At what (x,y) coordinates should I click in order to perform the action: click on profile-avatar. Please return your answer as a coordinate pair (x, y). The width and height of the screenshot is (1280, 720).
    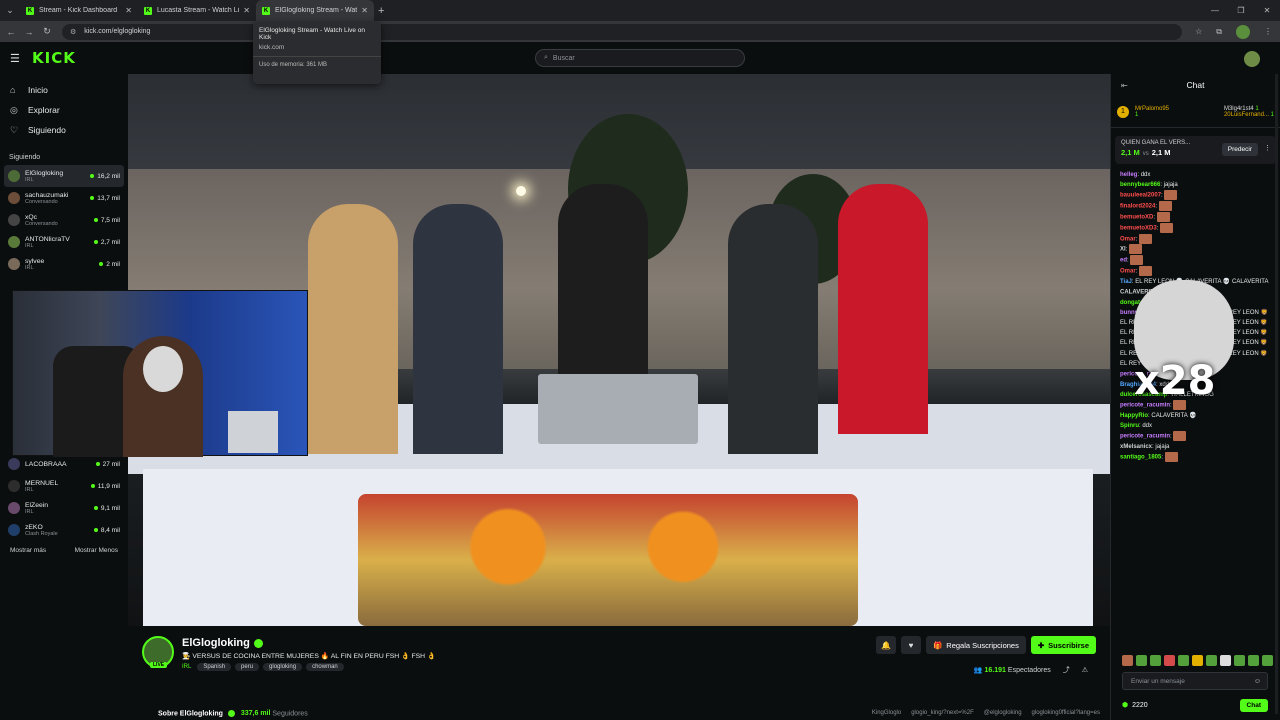
    Looking at the image, I should click on (1243, 31).